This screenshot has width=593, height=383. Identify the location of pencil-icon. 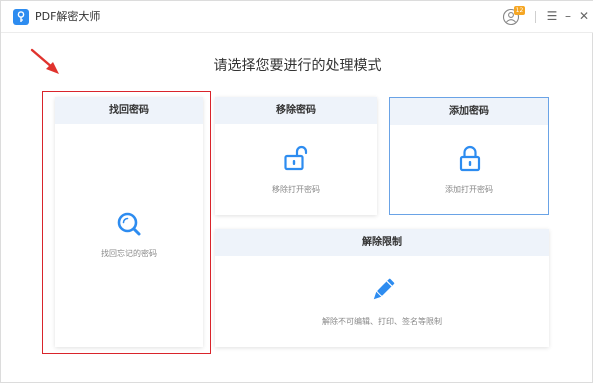
(383, 292).